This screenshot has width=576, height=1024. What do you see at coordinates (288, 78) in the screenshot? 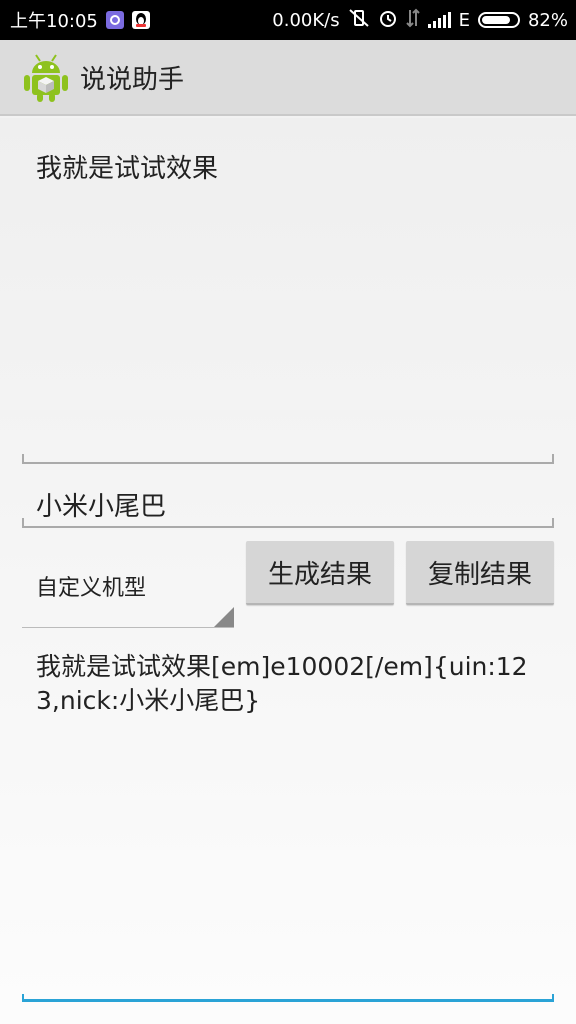
I see `action-bar: 说说助手` at bounding box center [288, 78].